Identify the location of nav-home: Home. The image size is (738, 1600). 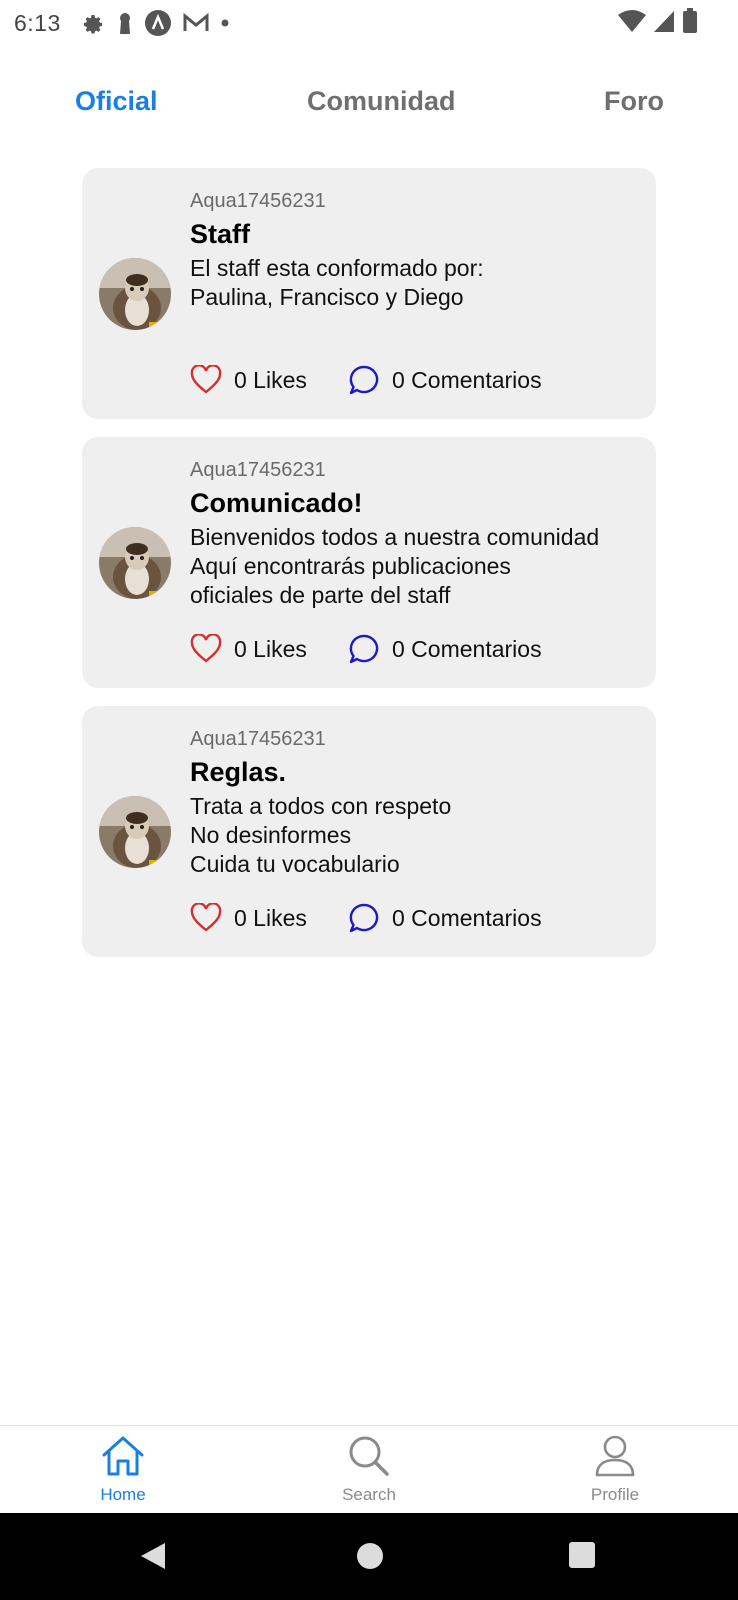
(123, 1469).